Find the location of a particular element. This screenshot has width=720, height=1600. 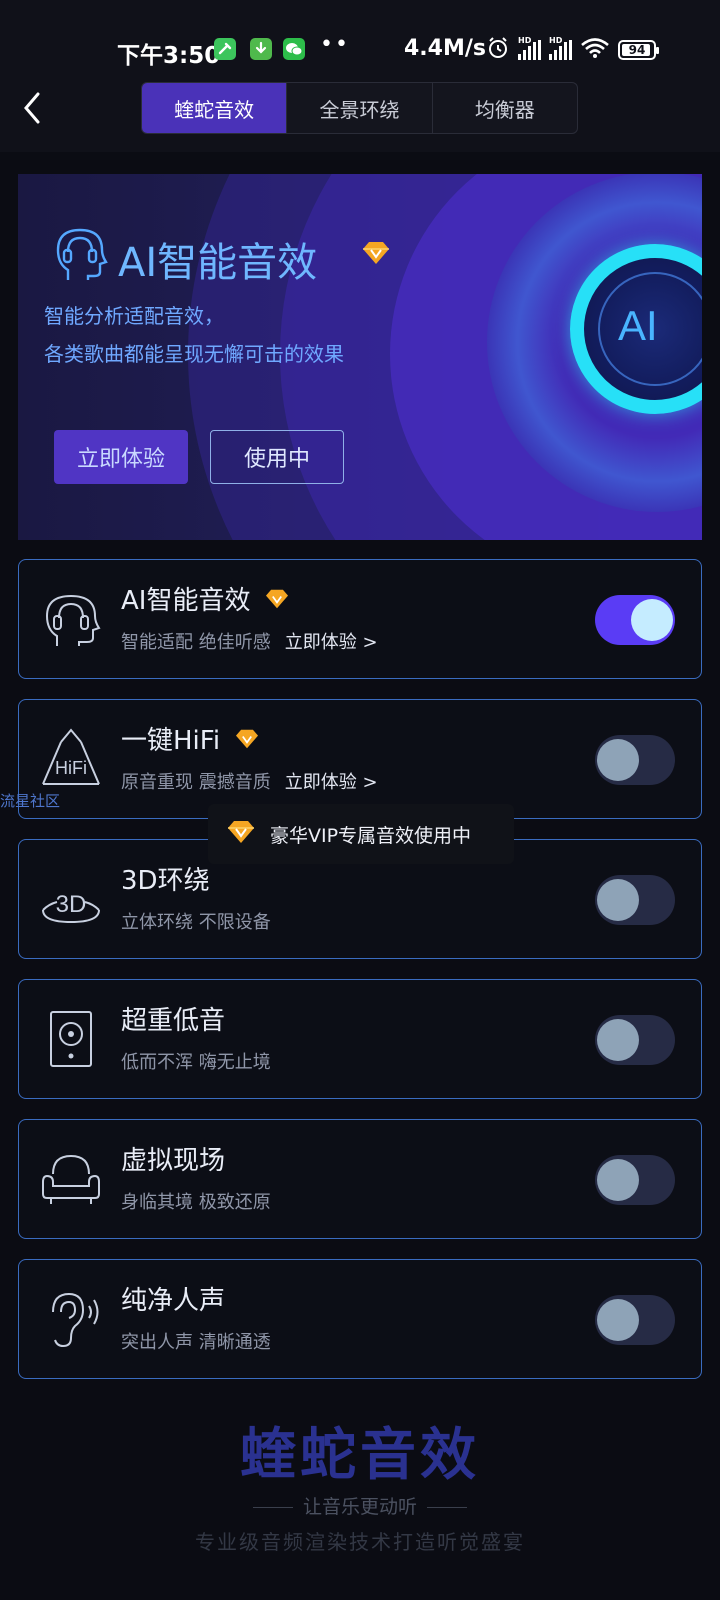

effect-card-virtual: 虚拟现场 身临其境 极致还原 is located at coordinates (360, 1179).